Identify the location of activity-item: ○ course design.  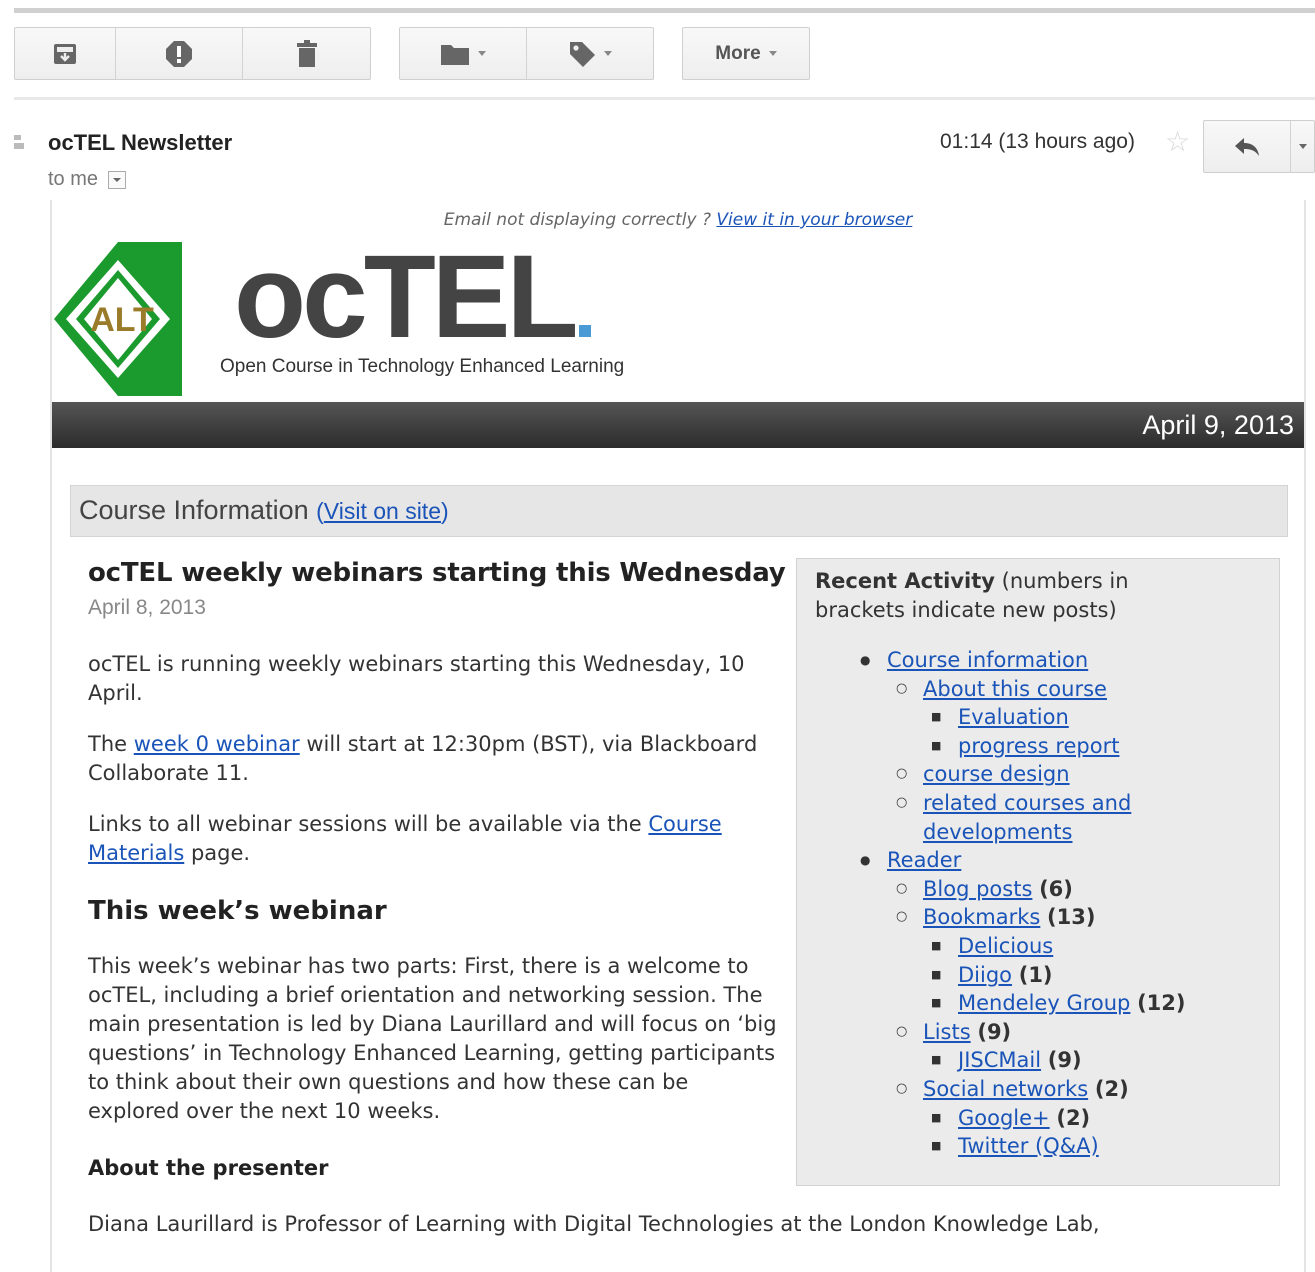
(1038, 774).